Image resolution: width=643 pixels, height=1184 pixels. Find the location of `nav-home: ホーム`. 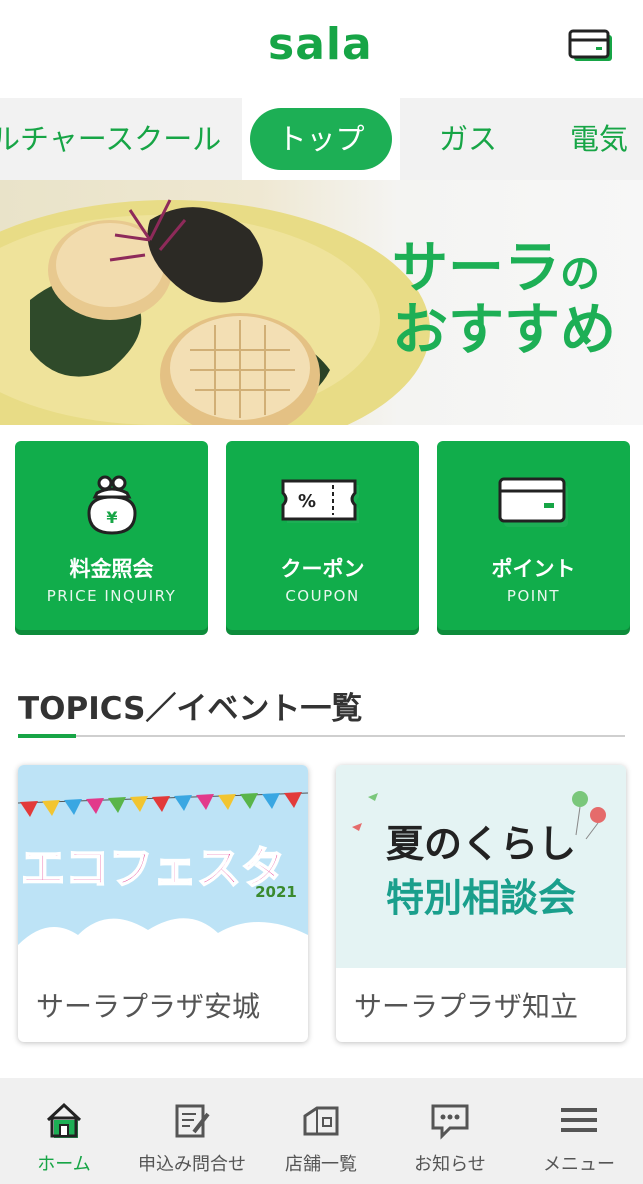

nav-home: ホーム is located at coordinates (64, 1131).